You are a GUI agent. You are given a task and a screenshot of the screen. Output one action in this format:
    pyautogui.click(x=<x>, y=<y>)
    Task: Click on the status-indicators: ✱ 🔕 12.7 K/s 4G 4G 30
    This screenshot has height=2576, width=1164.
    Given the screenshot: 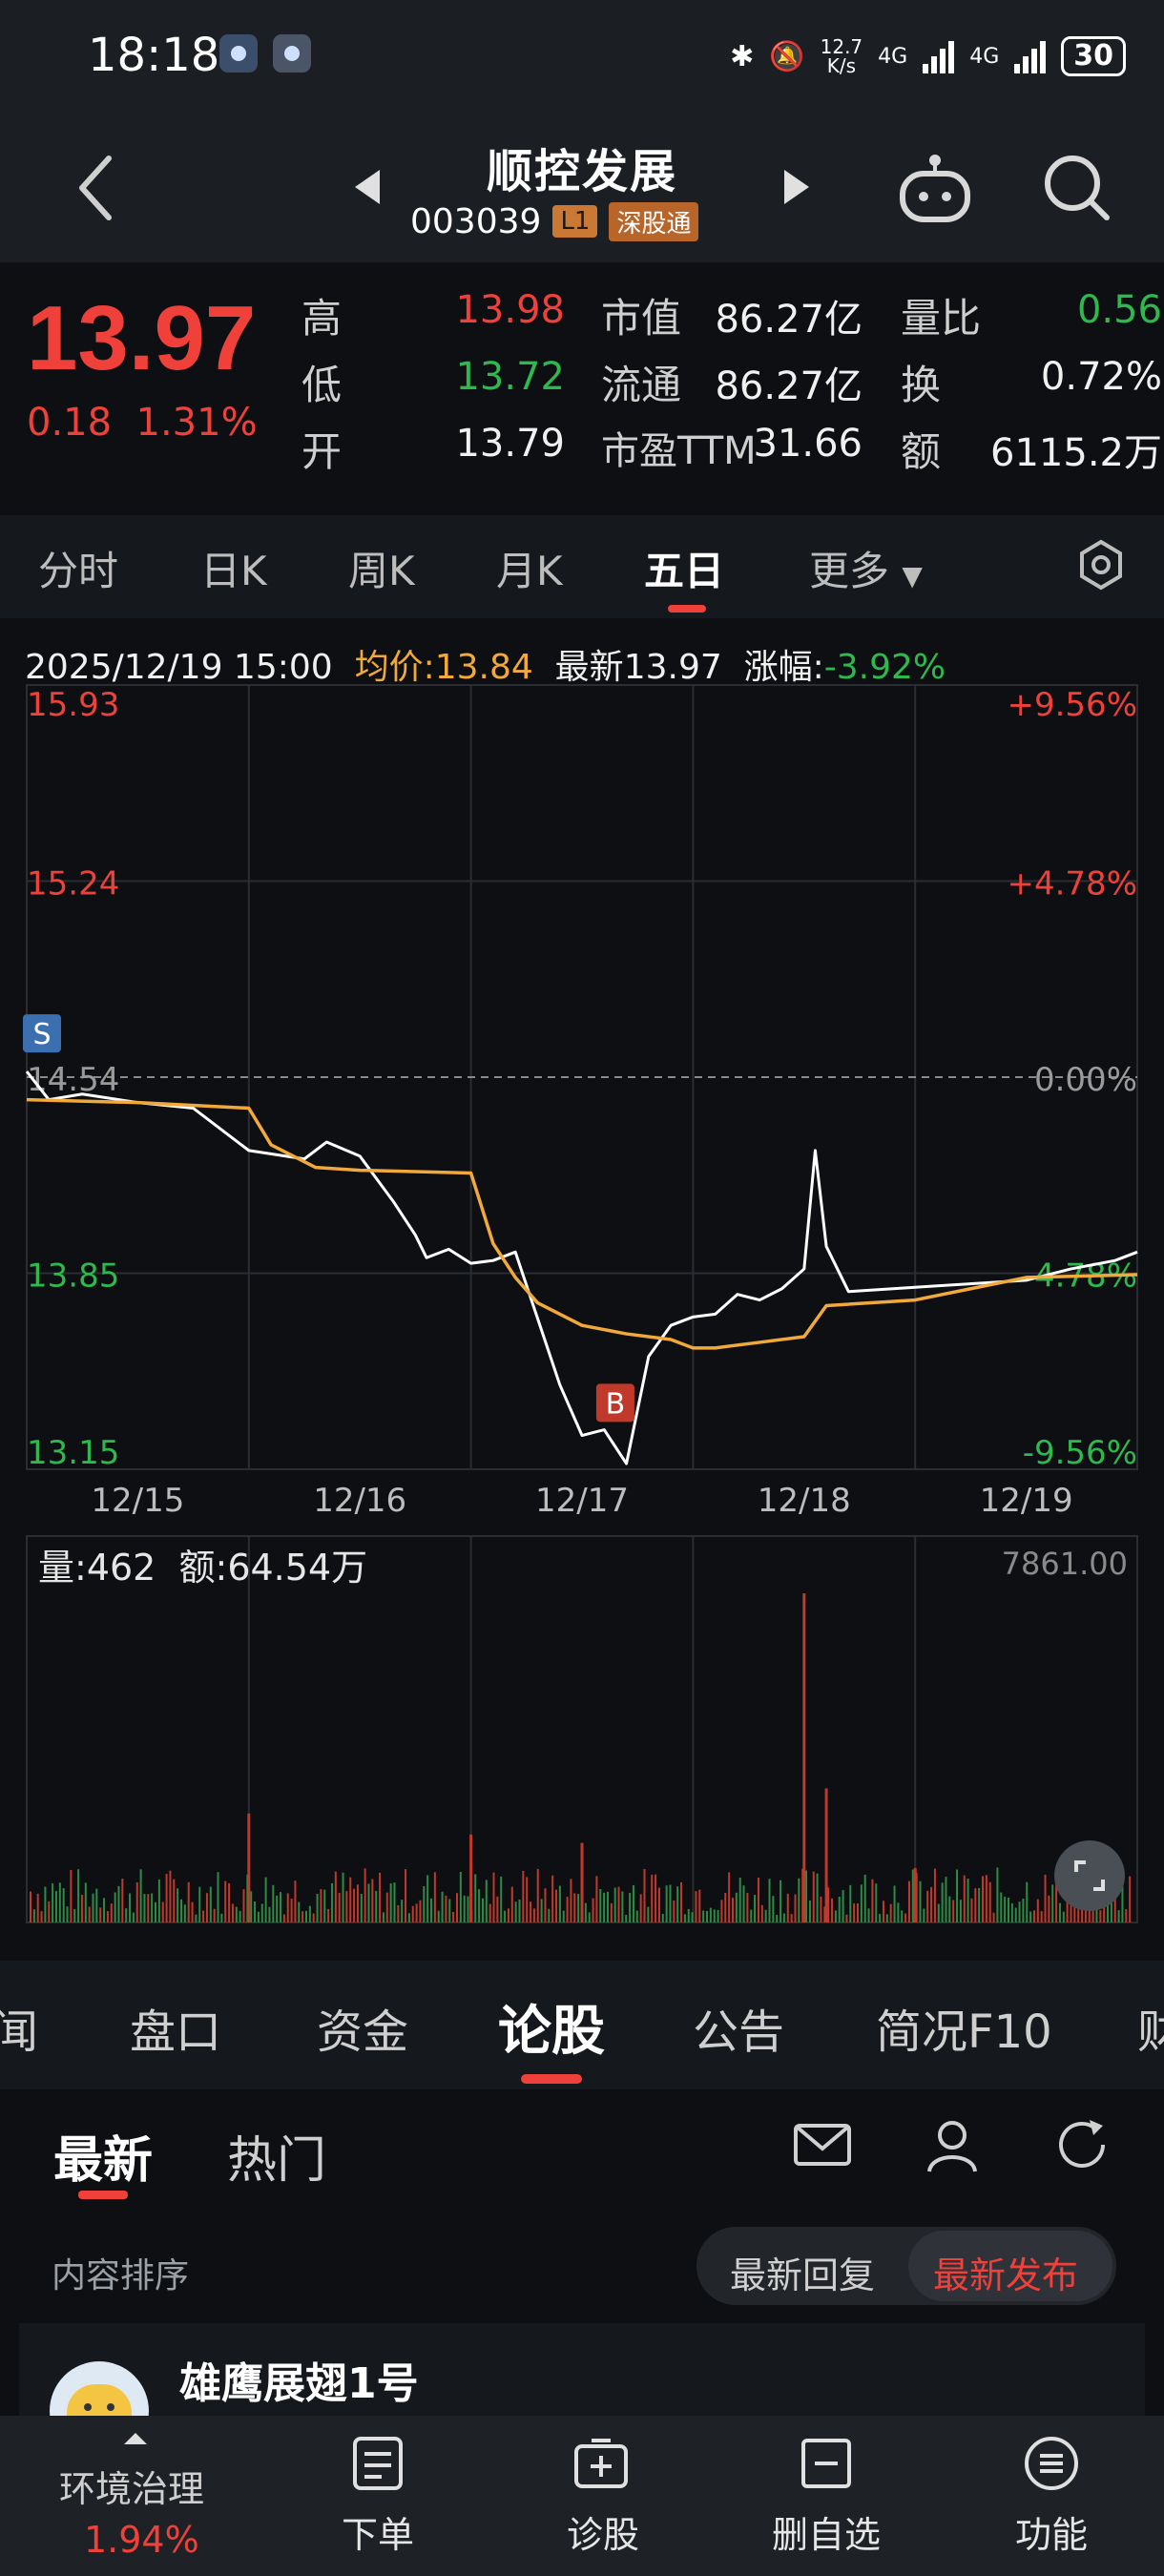 What is the action you would take?
    pyautogui.click(x=928, y=56)
    